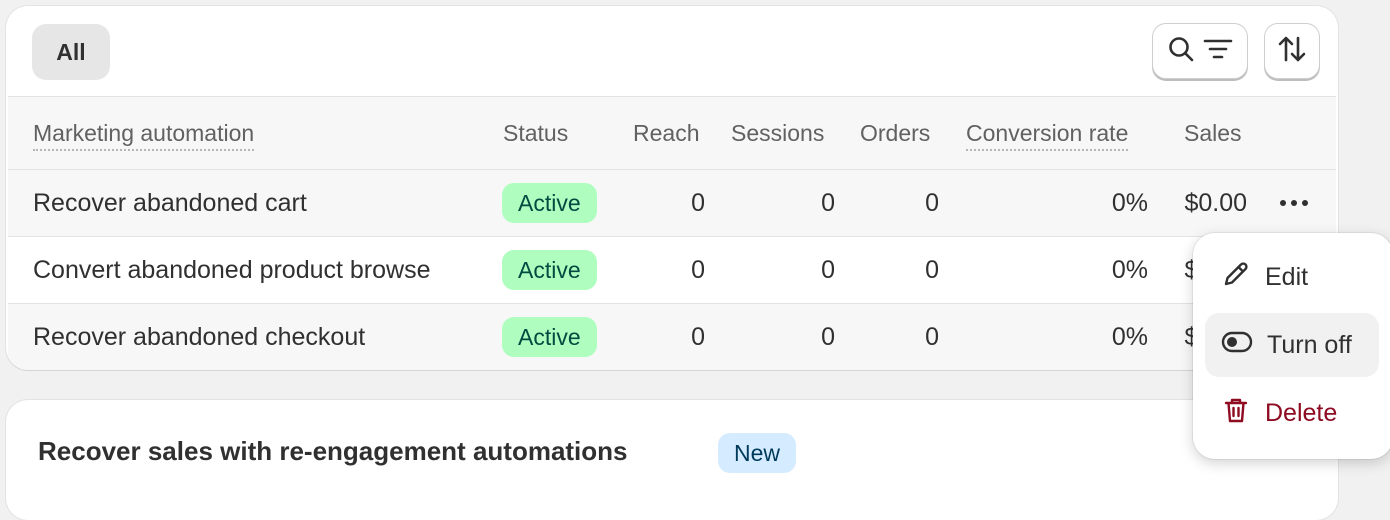 The width and height of the screenshot is (1390, 520). I want to click on column-header-status: Status, so click(536, 133).